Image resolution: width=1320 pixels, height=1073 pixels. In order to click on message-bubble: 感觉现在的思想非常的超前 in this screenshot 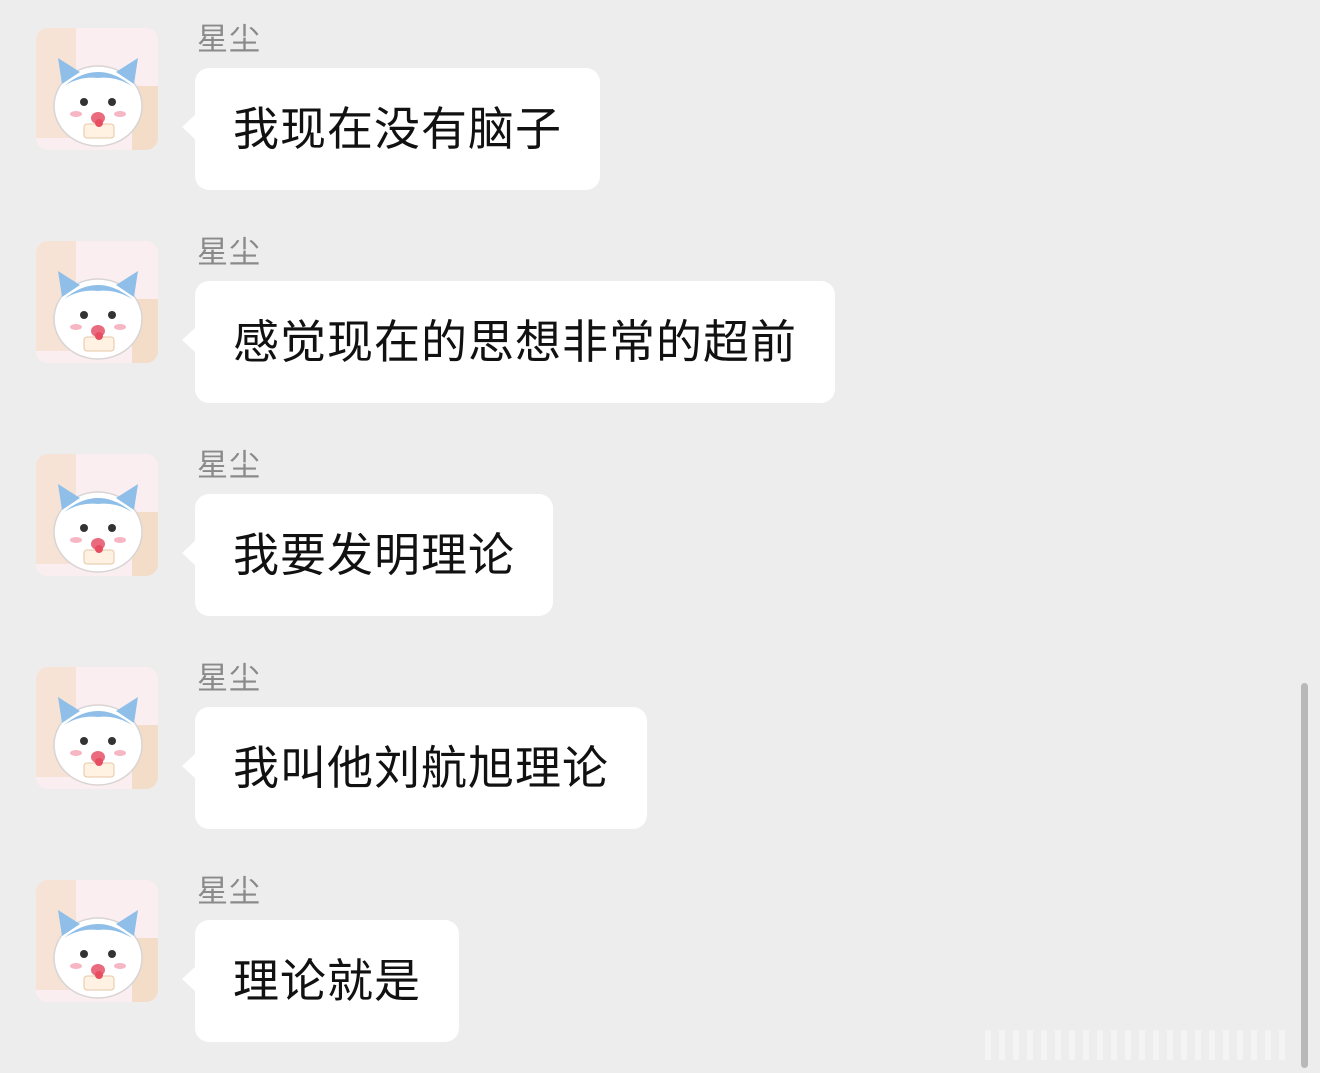, I will do `click(508, 342)`.